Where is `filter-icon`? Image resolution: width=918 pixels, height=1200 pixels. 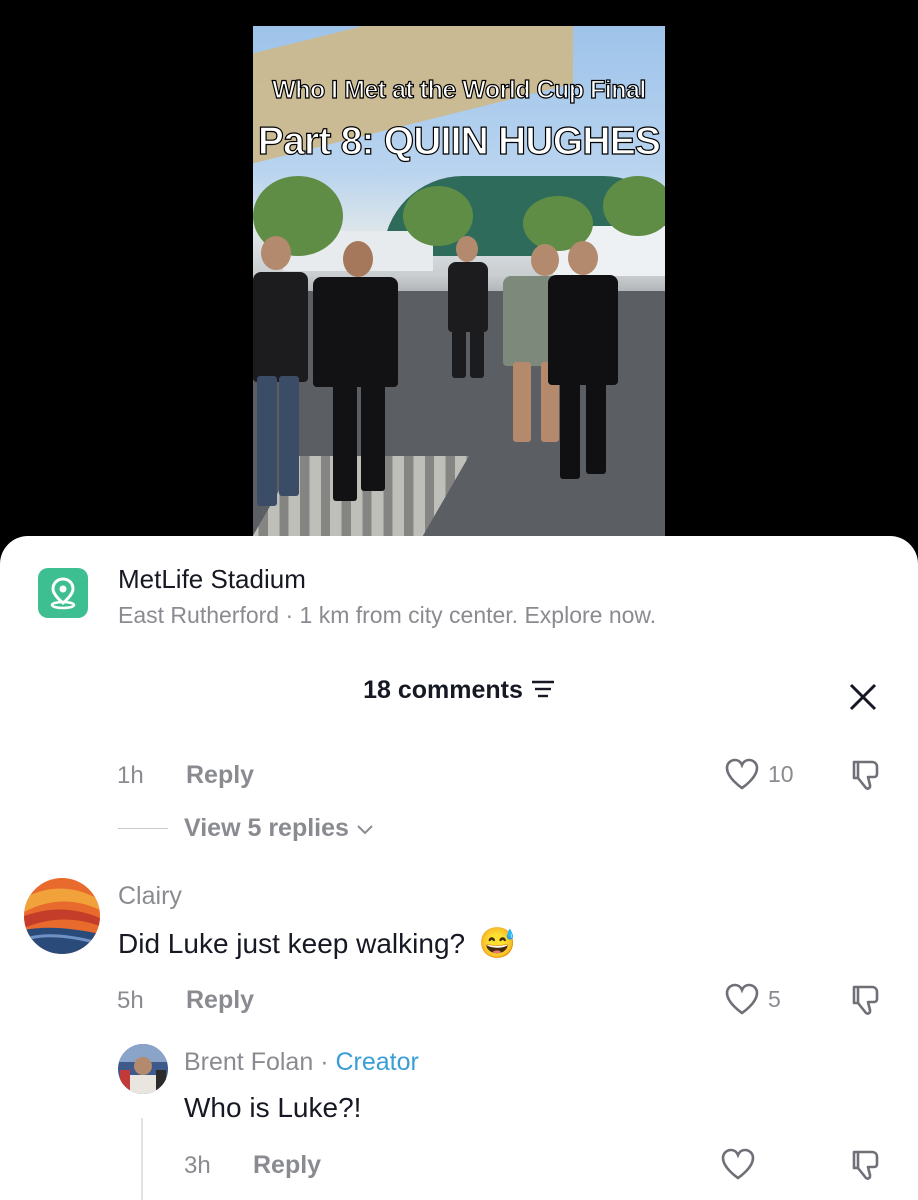
filter-icon is located at coordinates (543, 691).